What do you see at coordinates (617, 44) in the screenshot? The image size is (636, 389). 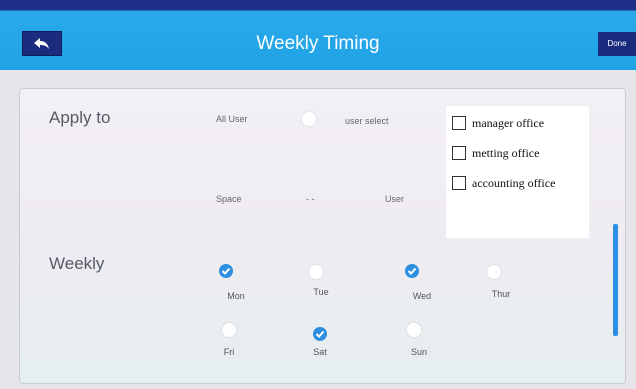 I see `done-button: Done` at bounding box center [617, 44].